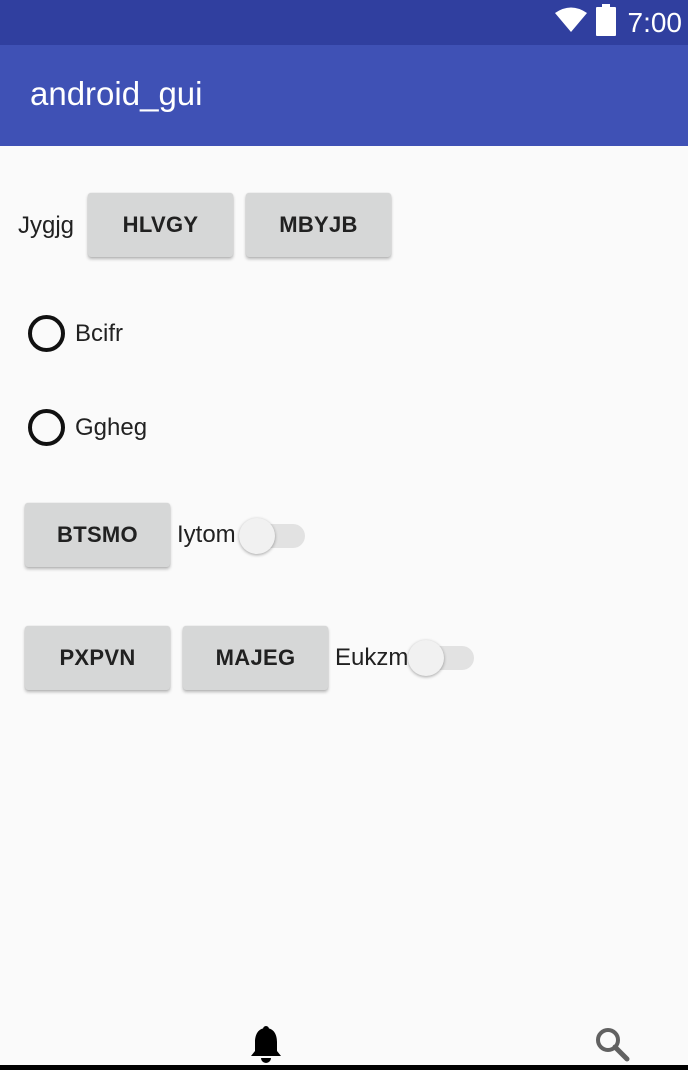 Image resolution: width=688 pixels, height=1070 pixels. I want to click on majeg-button: MAJEG, so click(255, 658).